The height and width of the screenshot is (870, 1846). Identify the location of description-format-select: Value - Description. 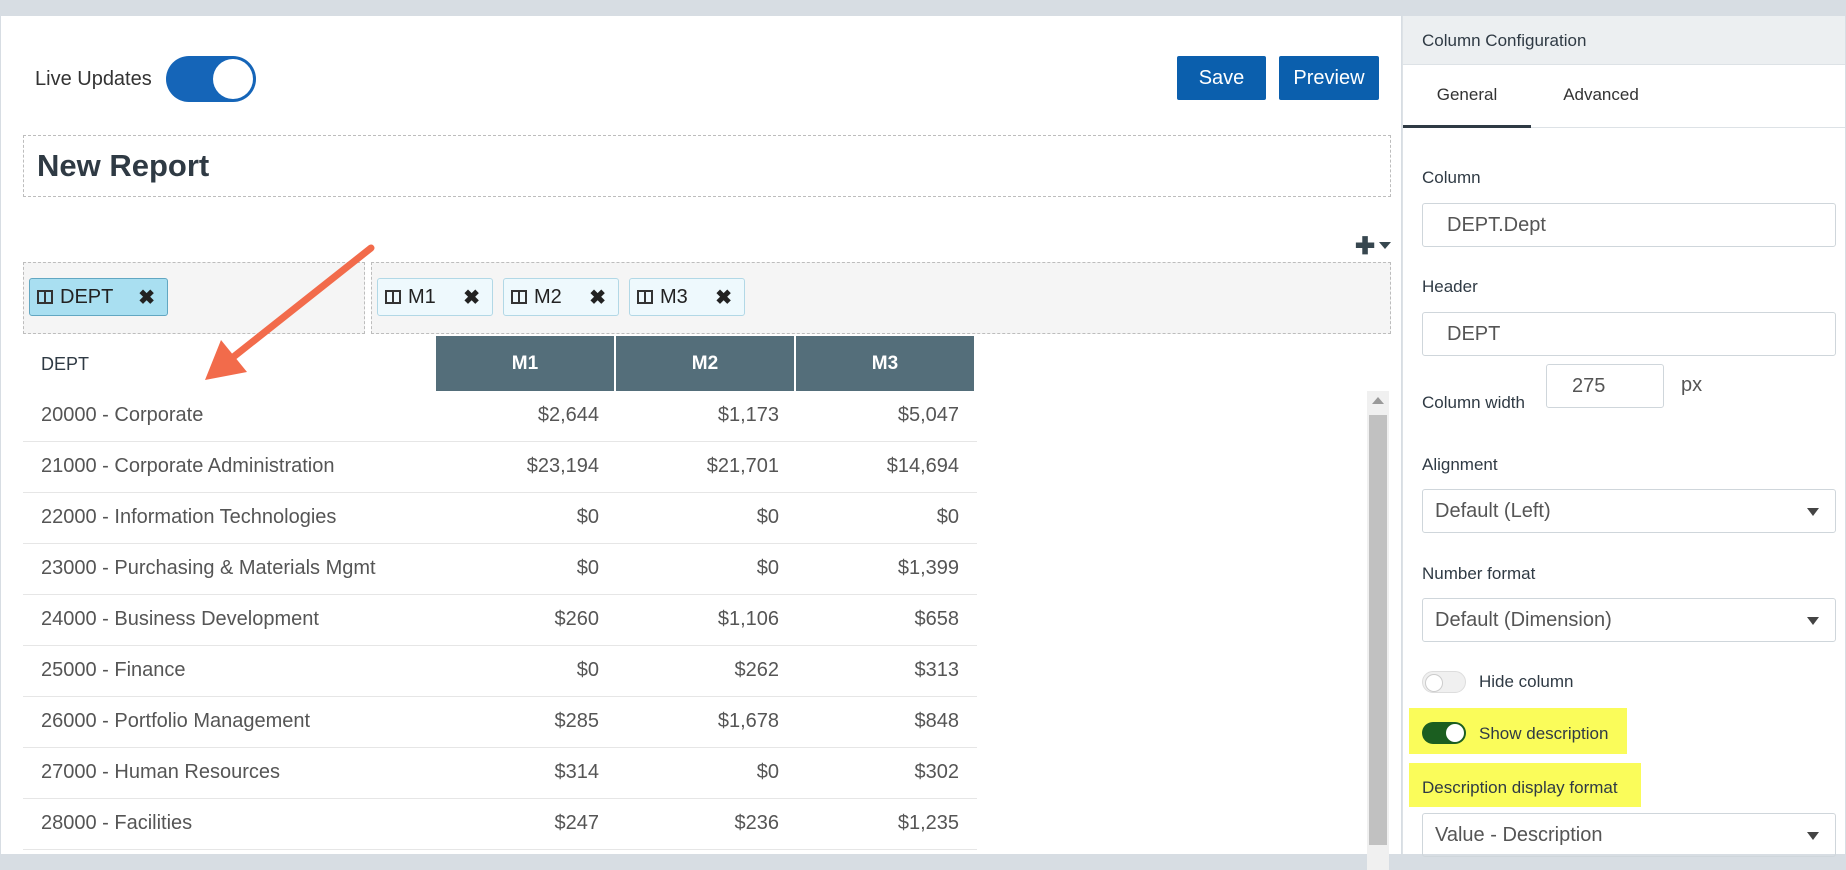
(1629, 835).